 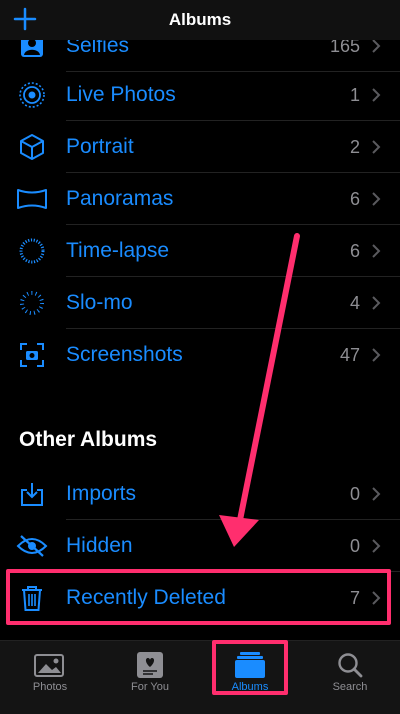 I want to click on album-label: Hidden, so click(x=99, y=545).